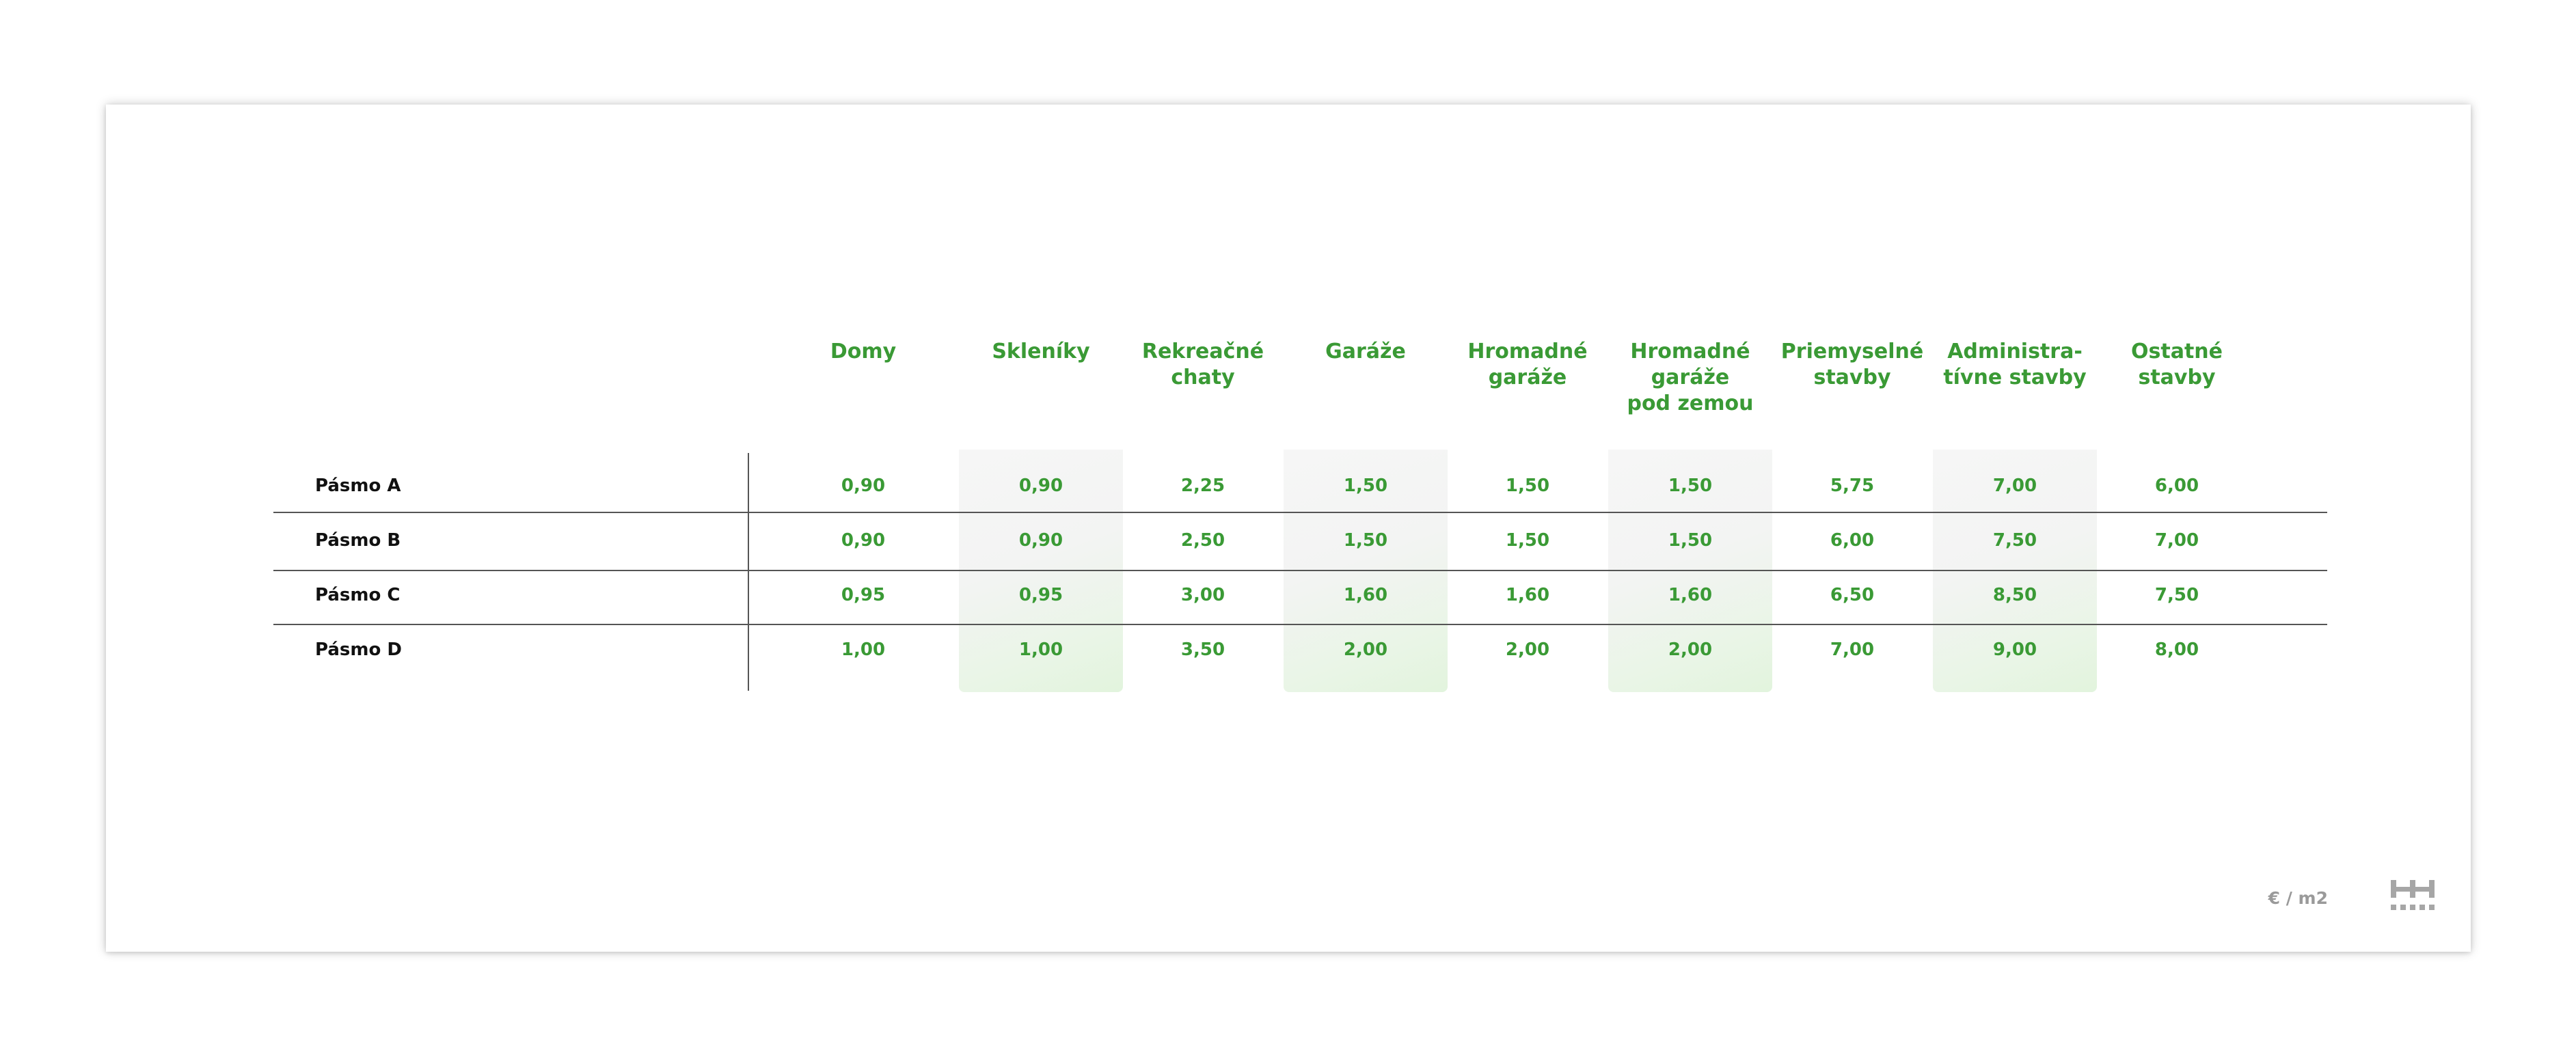 The width and height of the screenshot is (2576, 1059). What do you see at coordinates (864, 351) in the screenshot?
I see `column-header: Domy` at bounding box center [864, 351].